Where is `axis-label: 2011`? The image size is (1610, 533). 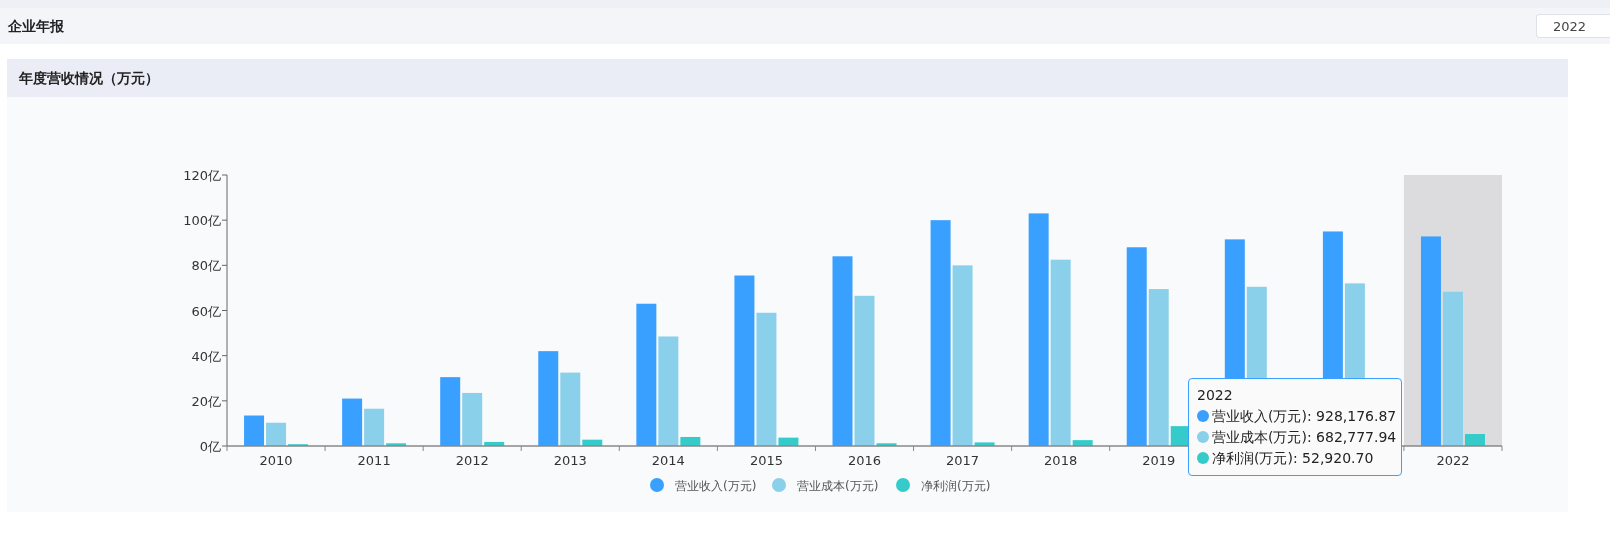 axis-label: 2011 is located at coordinates (374, 460).